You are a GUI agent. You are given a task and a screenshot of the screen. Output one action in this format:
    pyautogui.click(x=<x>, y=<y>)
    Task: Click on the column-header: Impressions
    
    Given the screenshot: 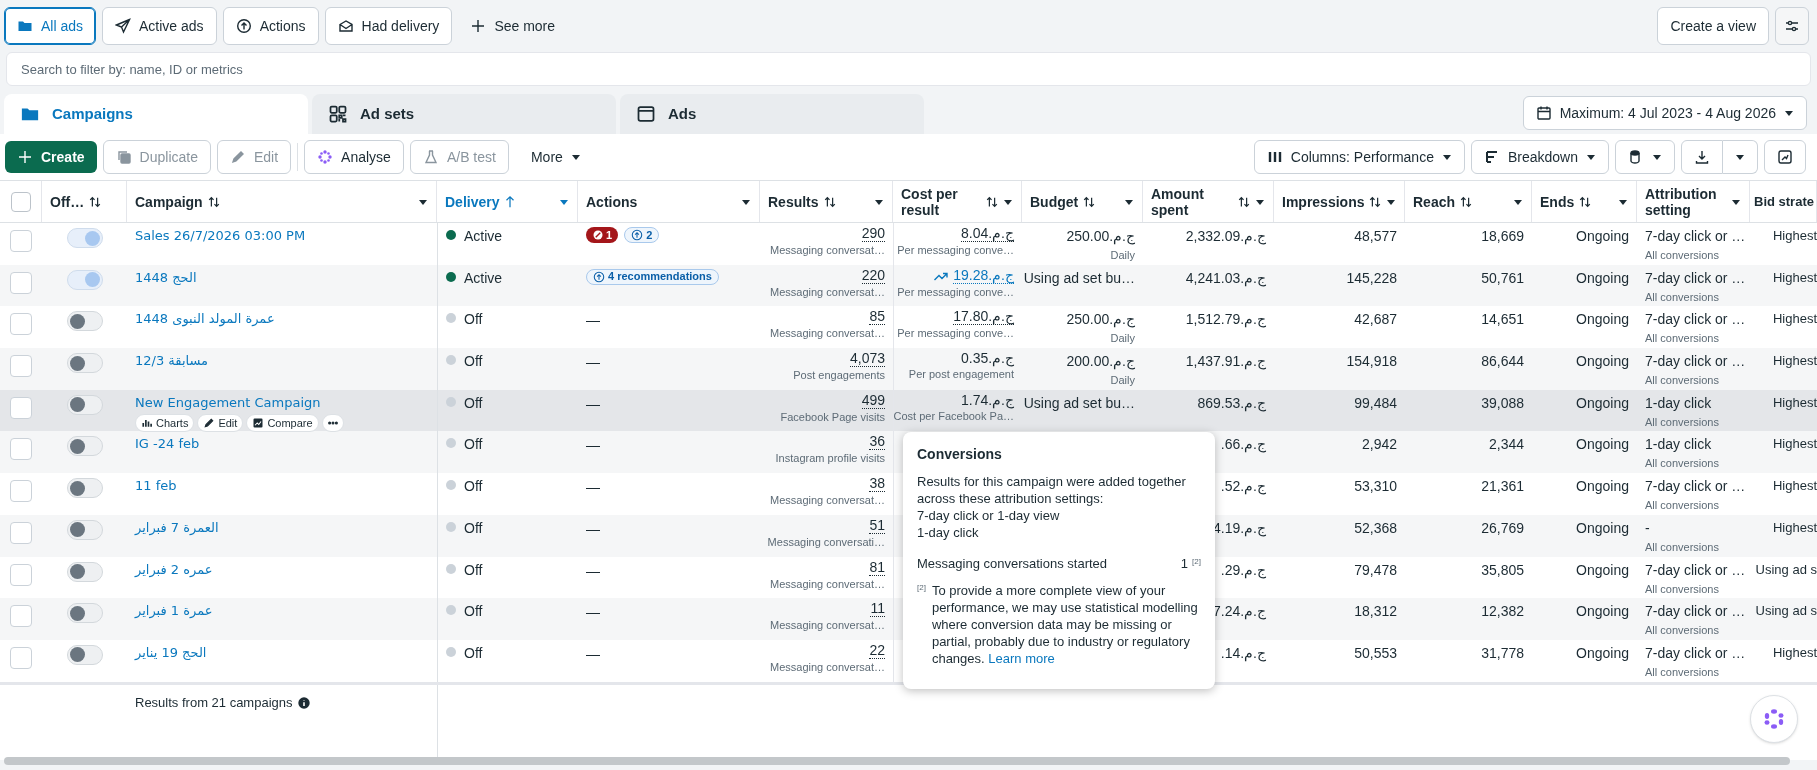 What is the action you would take?
    pyautogui.click(x=1339, y=201)
    